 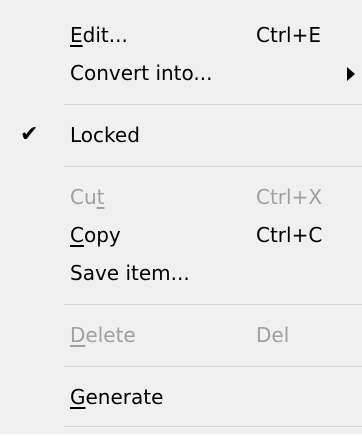 I want to click on menu-item-edit-shortcut: Ctrl+E, so click(x=288, y=35).